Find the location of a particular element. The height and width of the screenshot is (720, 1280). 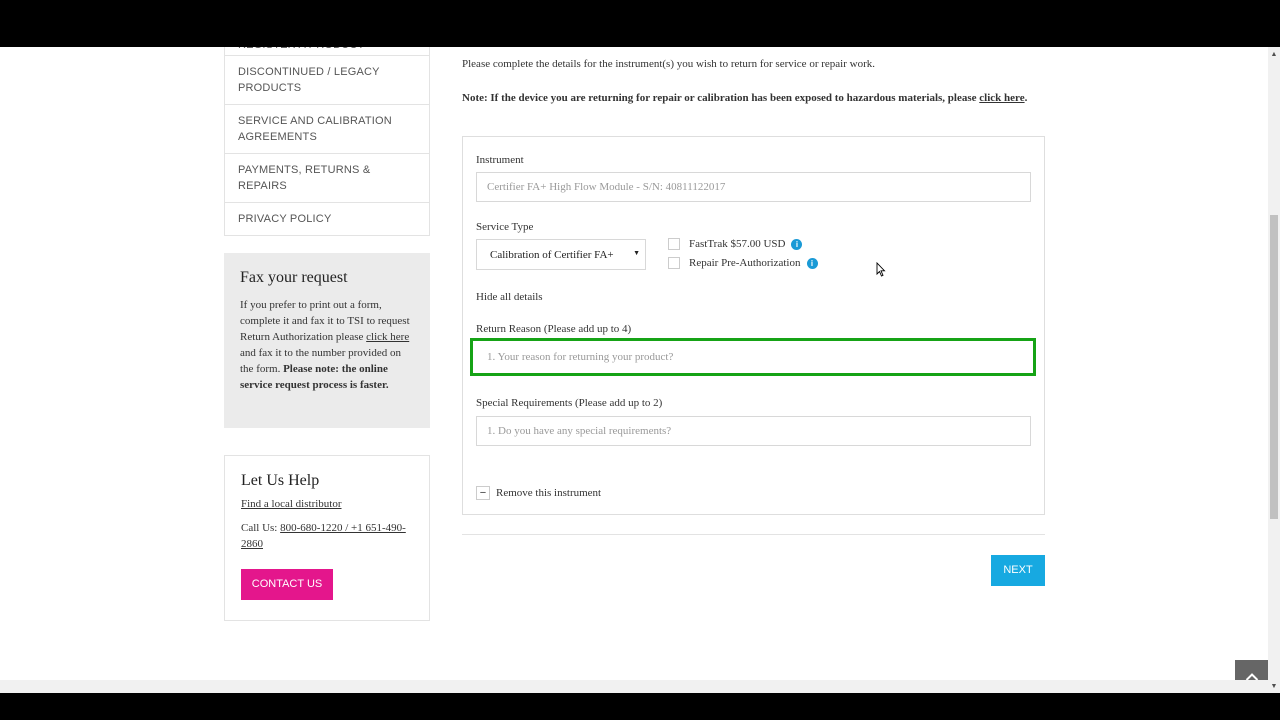

horizontal-scrollbar is located at coordinates (634, 686).